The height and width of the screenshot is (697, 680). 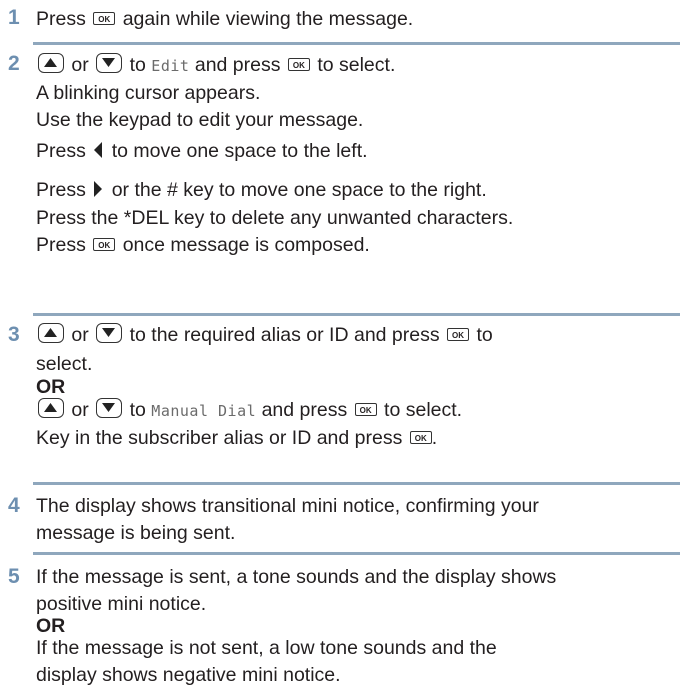 I want to click on step-text: once message is composed., so click(x=246, y=245).